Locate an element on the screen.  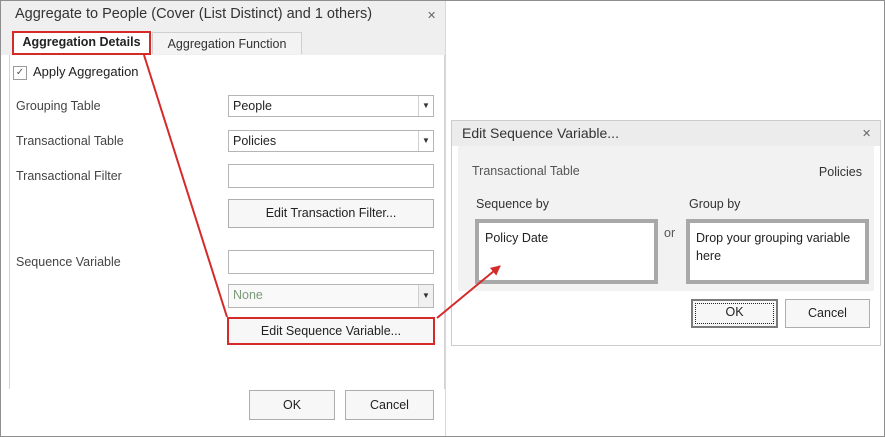
apply-aggregation-checkbox: ✓ is located at coordinates (20, 73).